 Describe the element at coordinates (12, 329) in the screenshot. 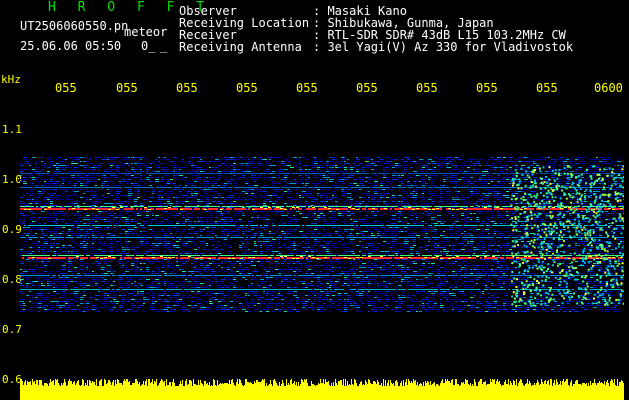

I see `y-tick: 0.7` at that location.